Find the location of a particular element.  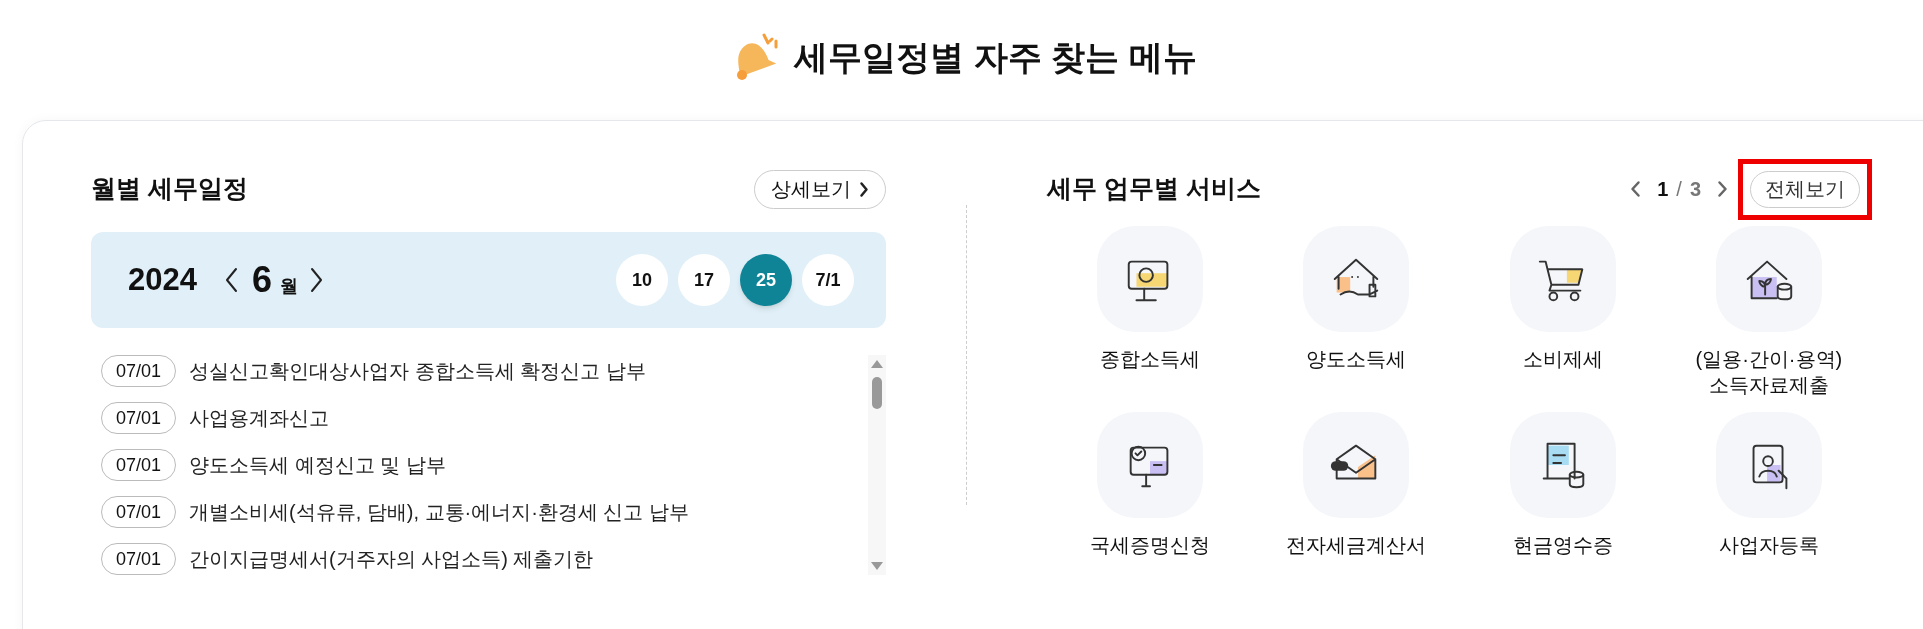

schedule-item-link: 양도소득세 예정신고 및 납부 is located at coordinates (317, 465).